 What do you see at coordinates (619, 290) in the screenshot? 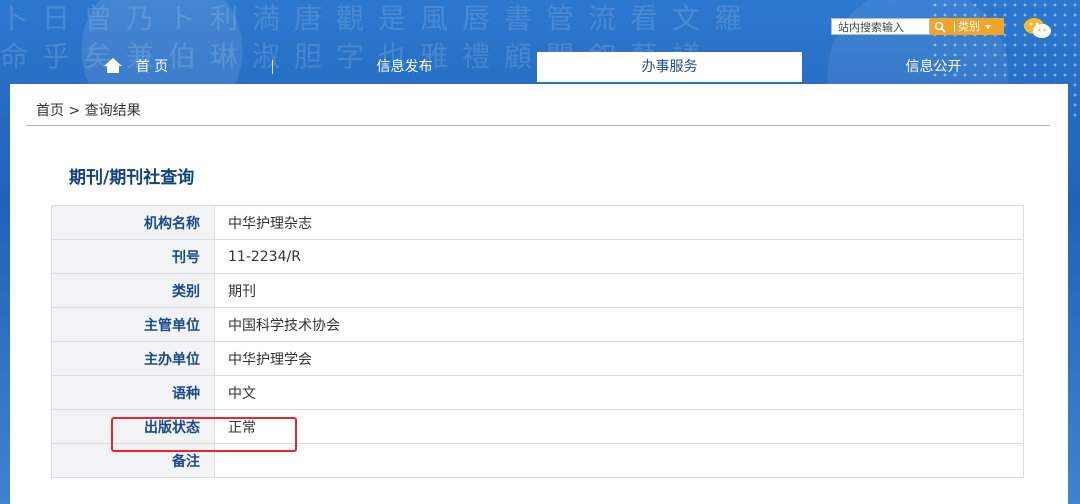
I see `row-value: 期刊` at bounding box center [619, 290].